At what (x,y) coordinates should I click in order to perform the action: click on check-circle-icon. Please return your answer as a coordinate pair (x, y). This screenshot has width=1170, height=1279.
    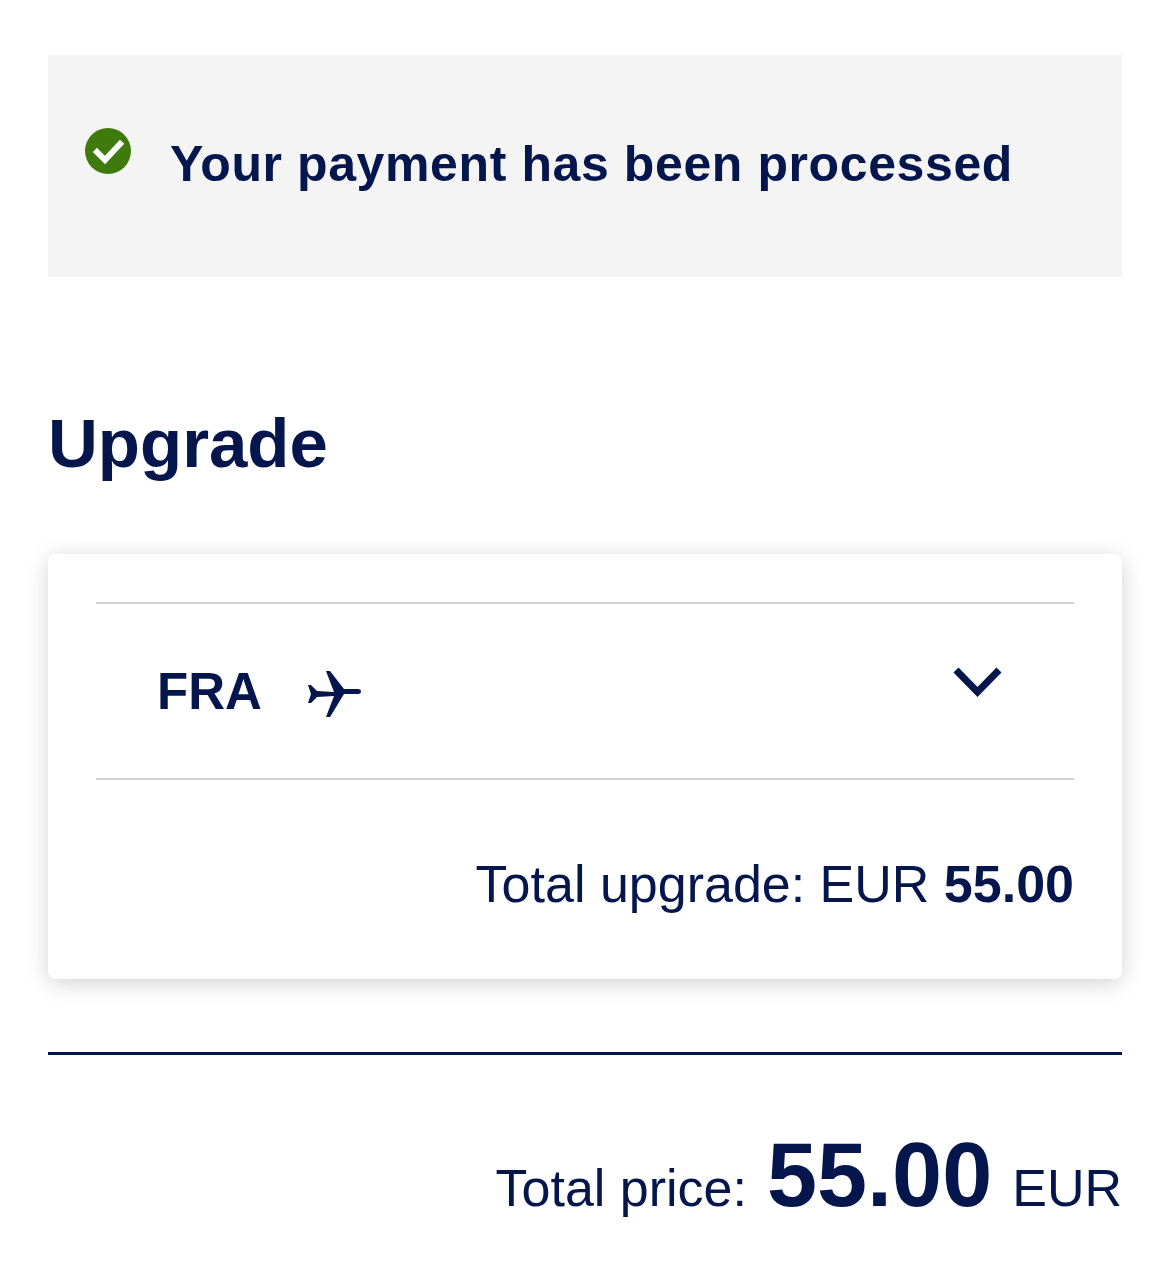
    Looking at the image, I should click on (108, 151).